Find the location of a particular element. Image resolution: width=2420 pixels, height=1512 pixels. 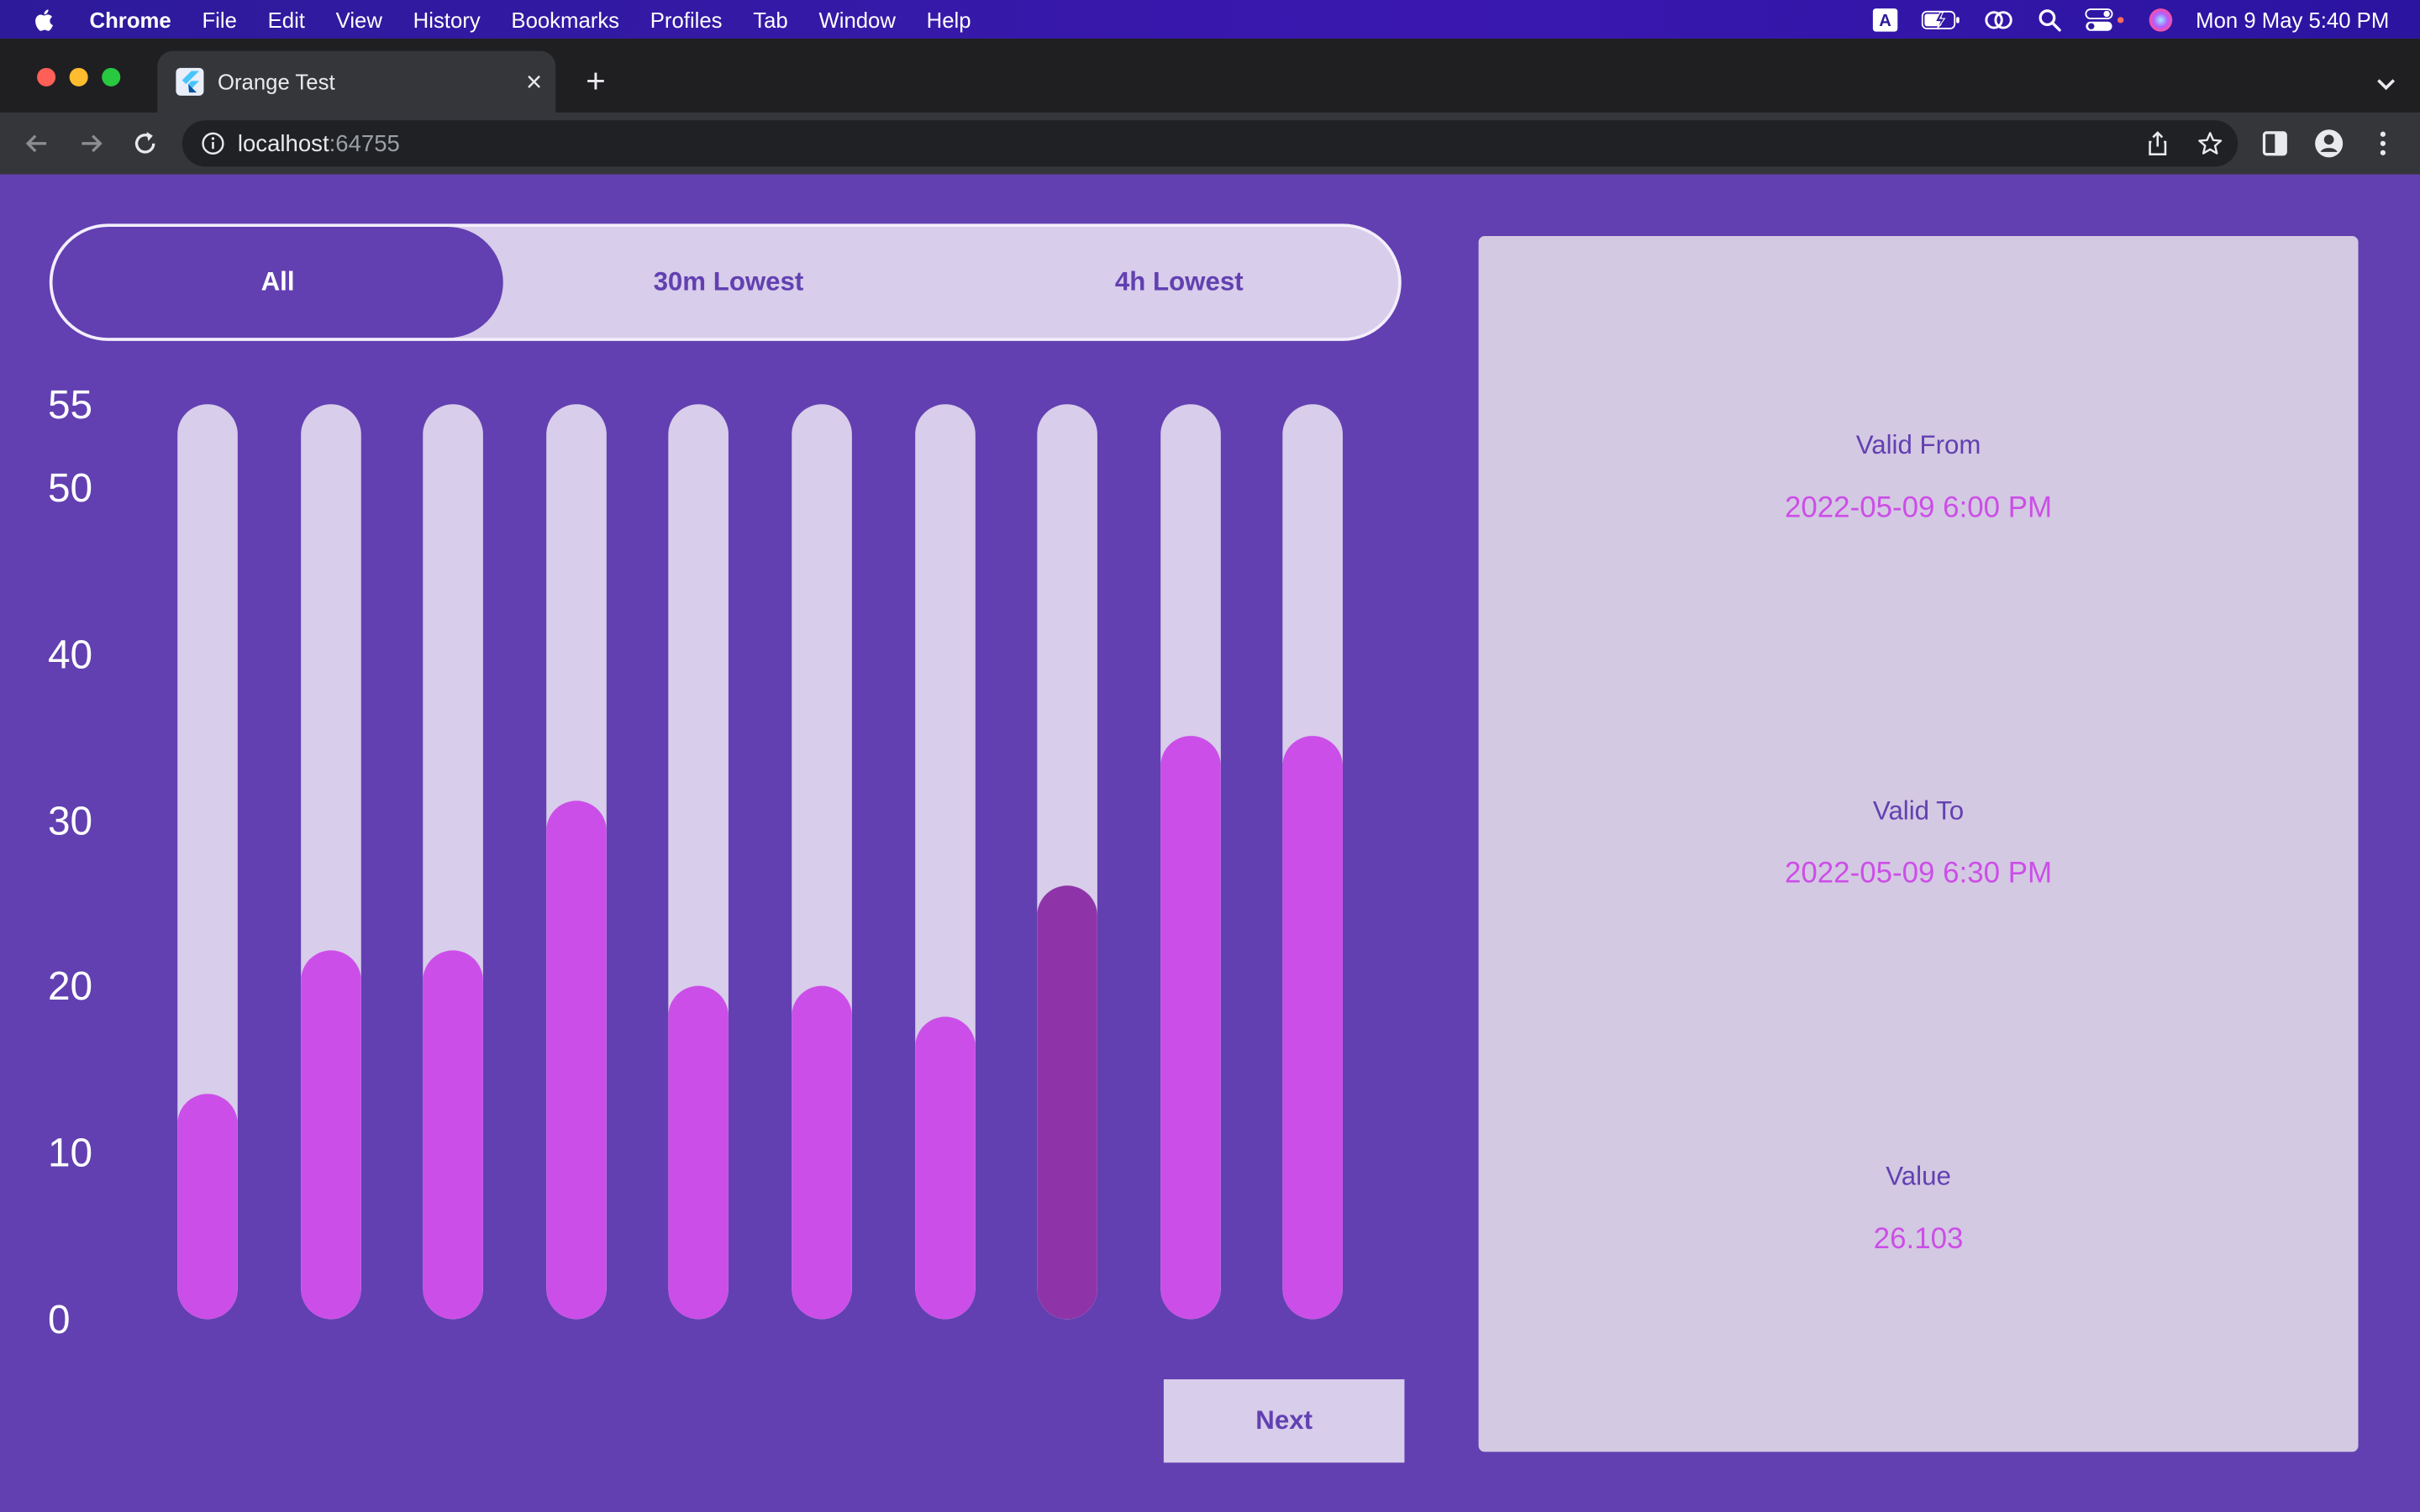

address-bar: localhost:64755 is located at coordinates (1210, 143).